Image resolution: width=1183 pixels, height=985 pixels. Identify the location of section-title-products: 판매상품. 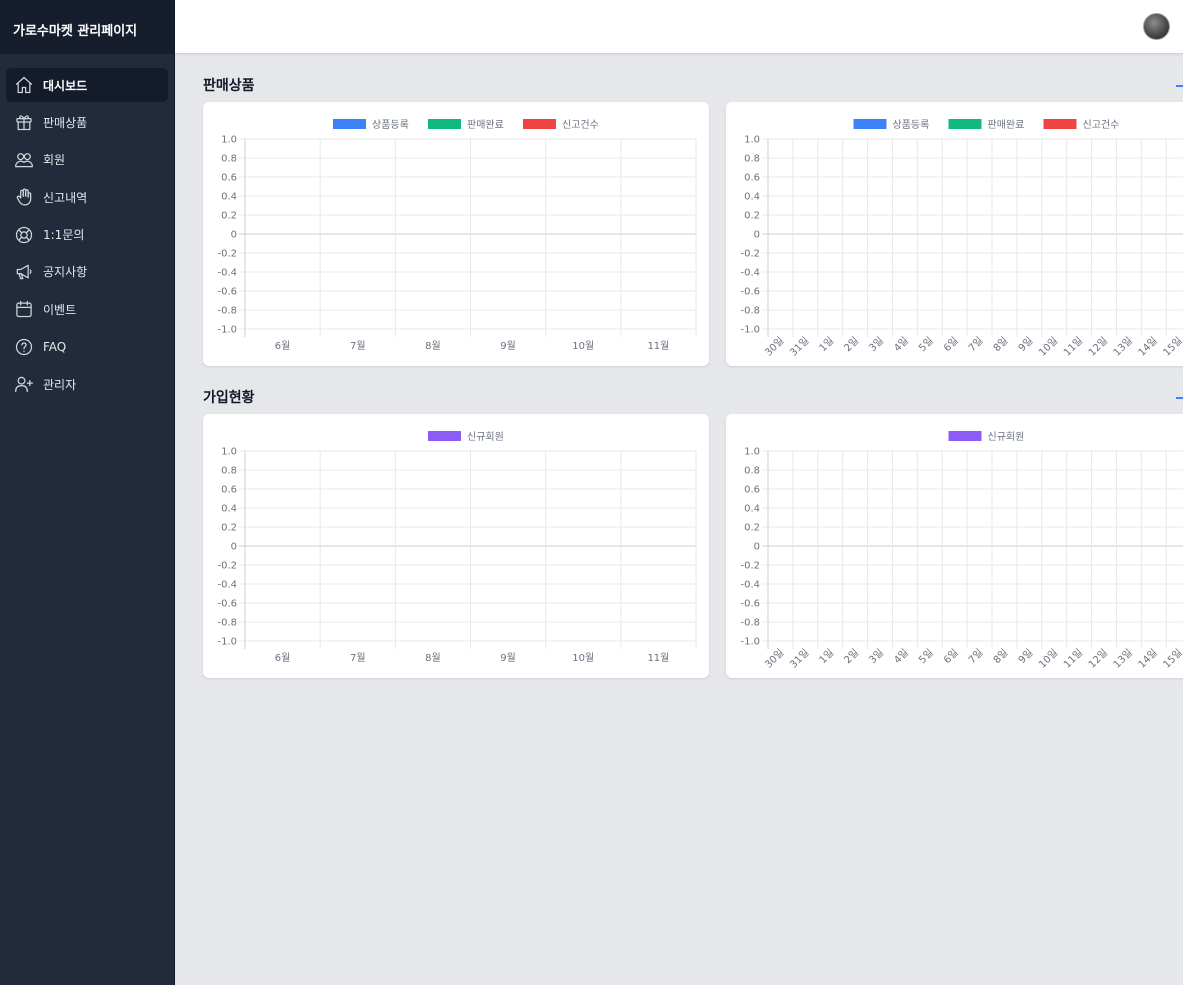
(229, 86).